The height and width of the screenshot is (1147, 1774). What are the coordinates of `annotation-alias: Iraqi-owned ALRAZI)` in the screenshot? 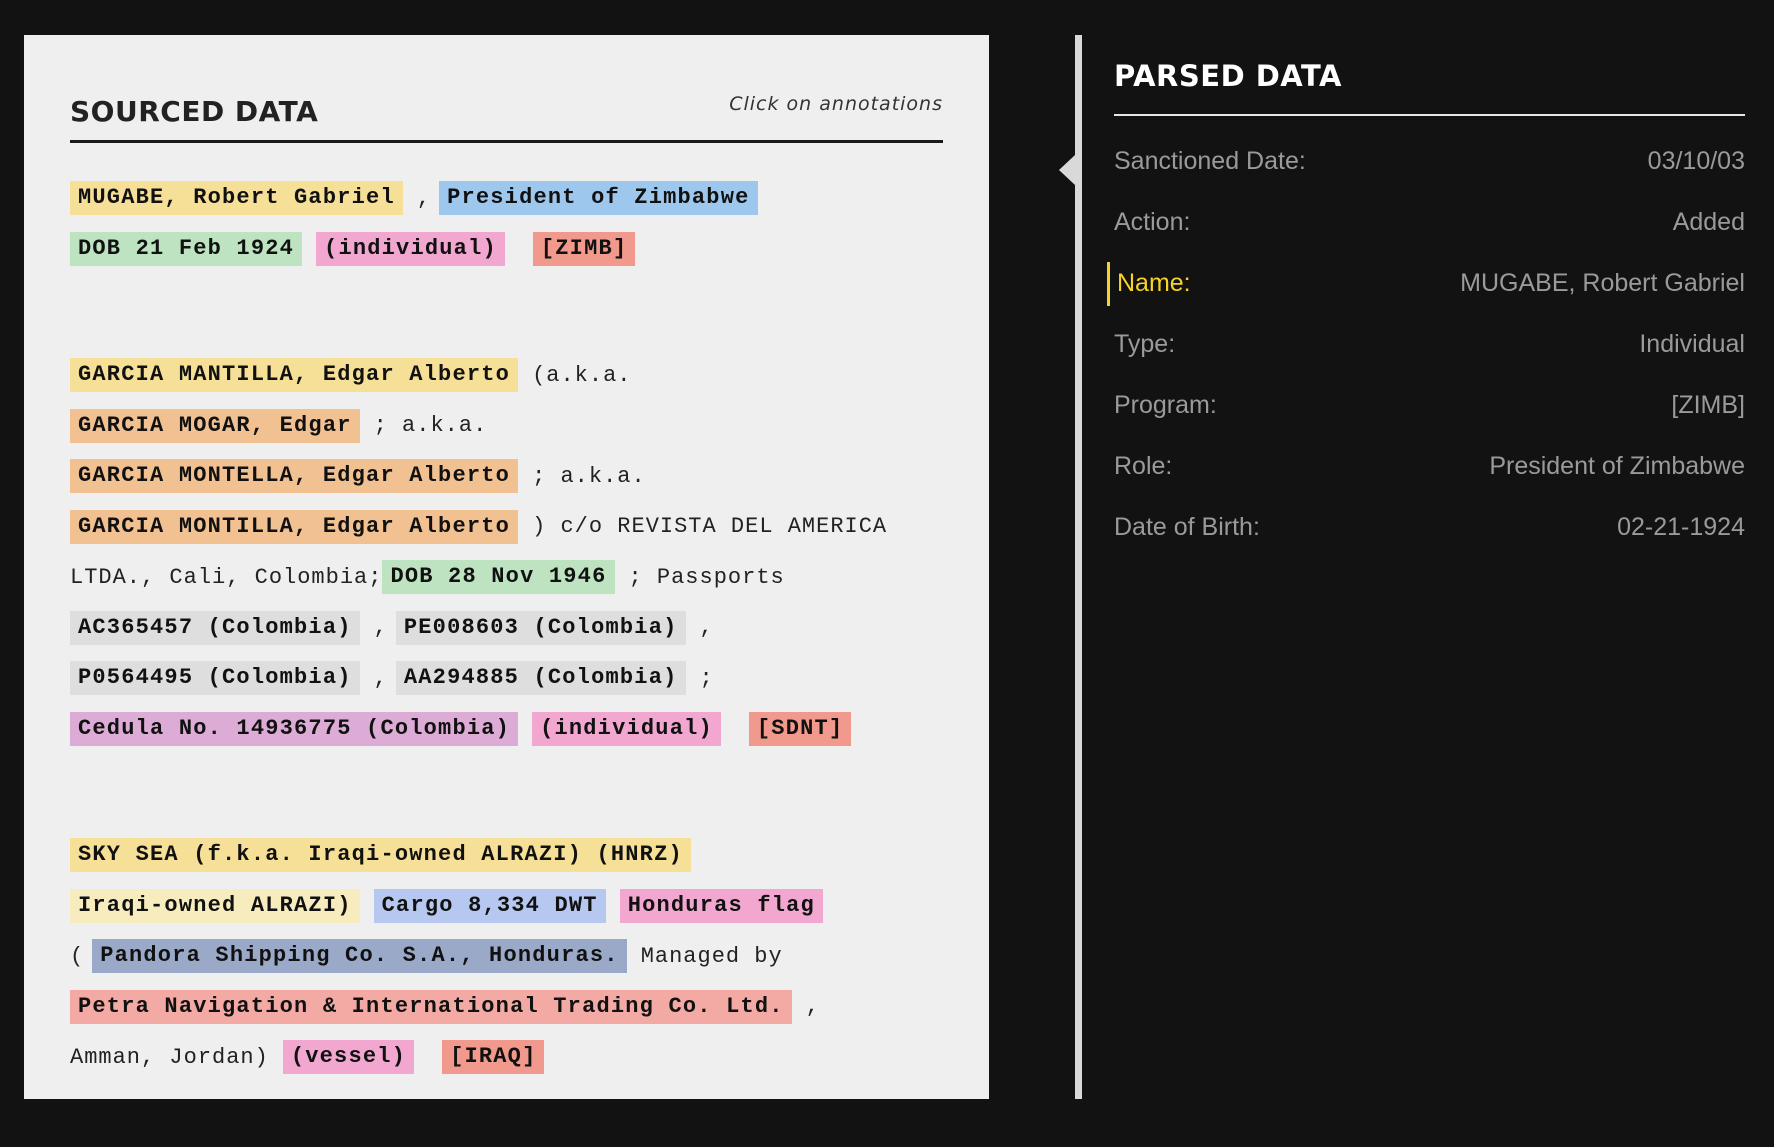 It's located at (215, 905).